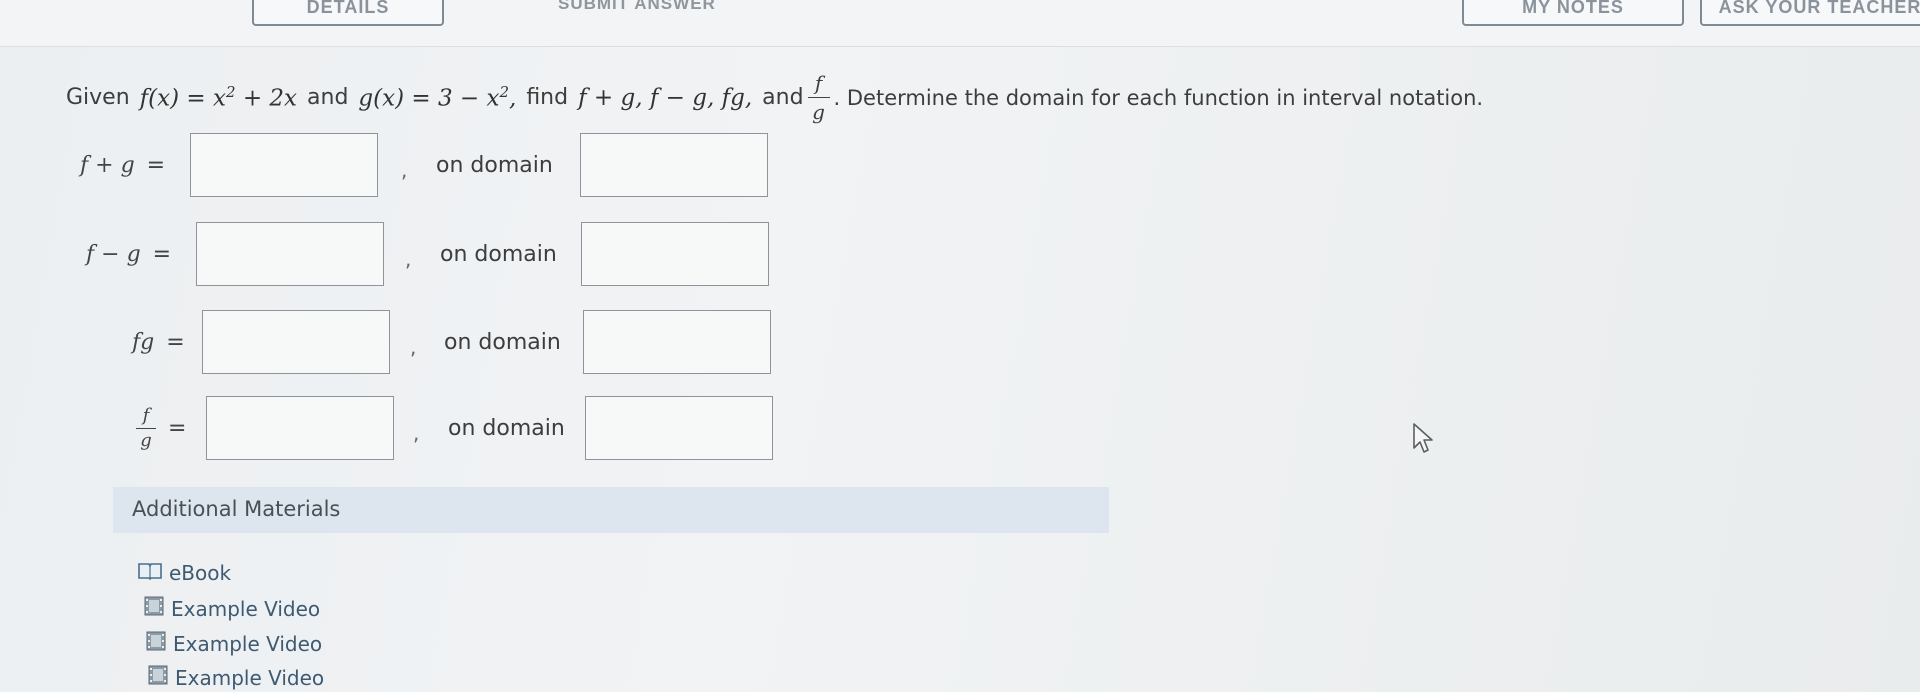 This screenshot has width=1920, height=692. I want to click on row-f-over-g: f g =, so click(161, 428).